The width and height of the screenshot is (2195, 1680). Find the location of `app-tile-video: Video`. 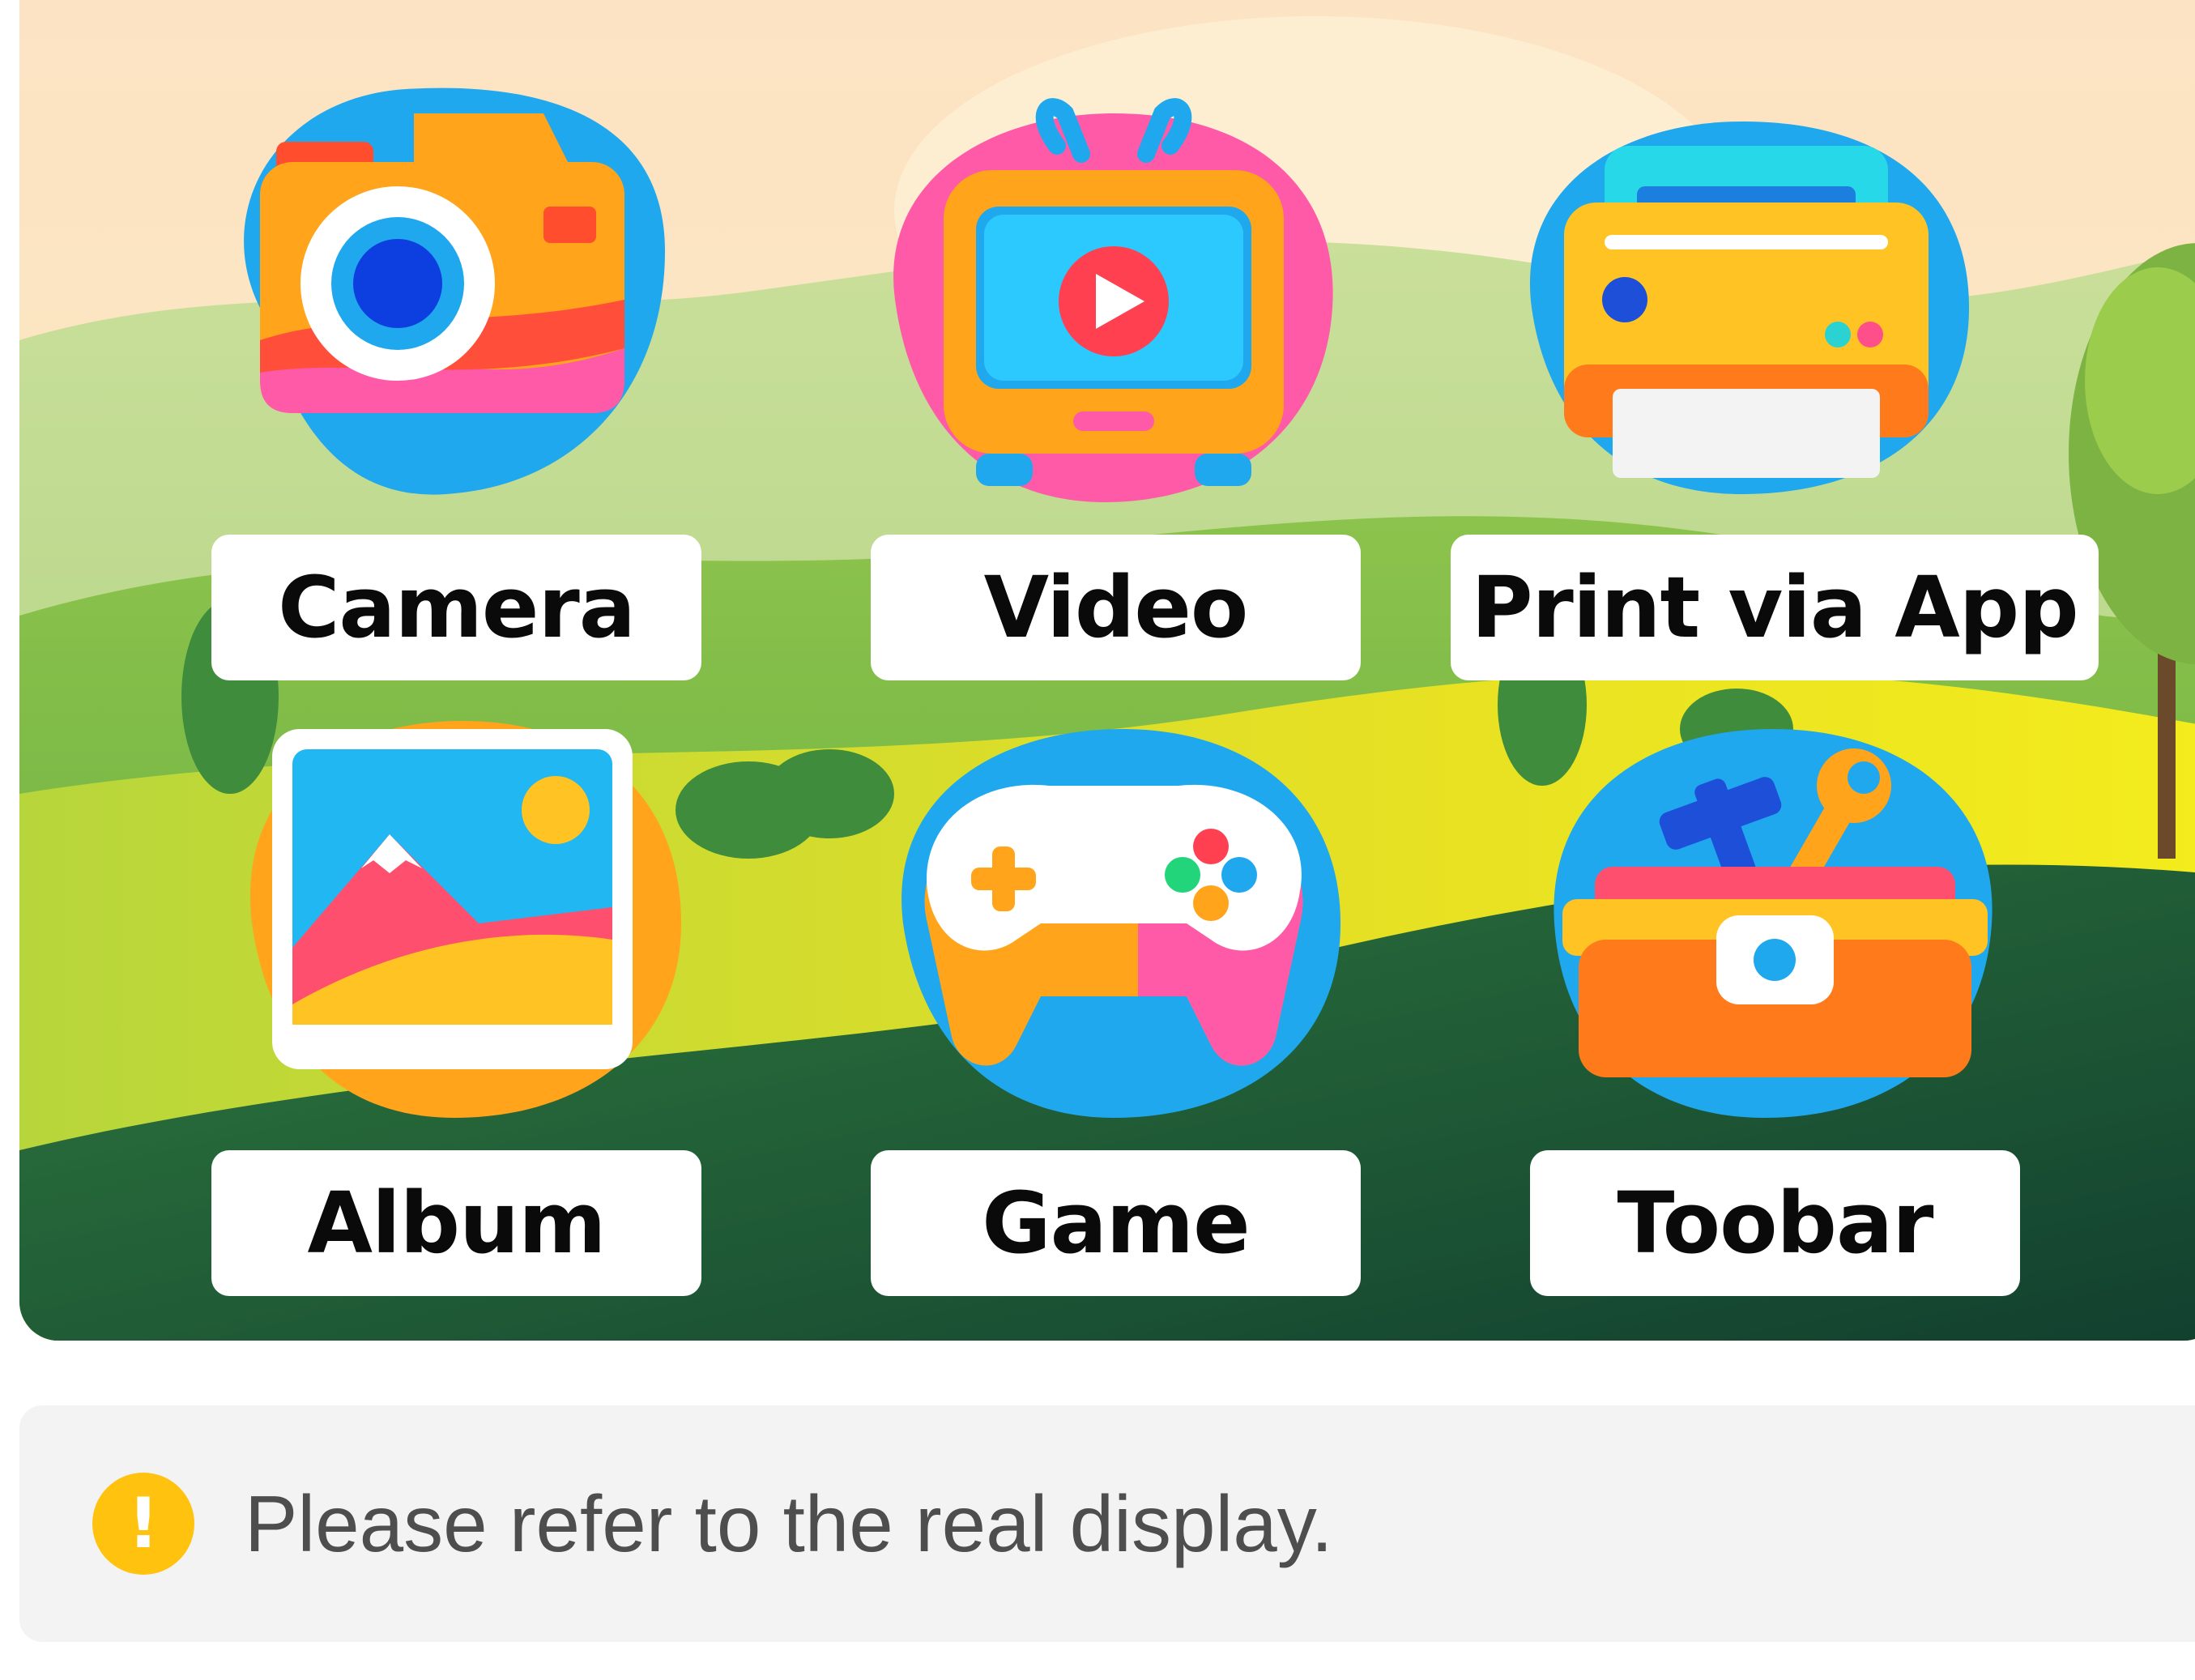

app-tile-video: Video is located at coordinates (1116, 372).